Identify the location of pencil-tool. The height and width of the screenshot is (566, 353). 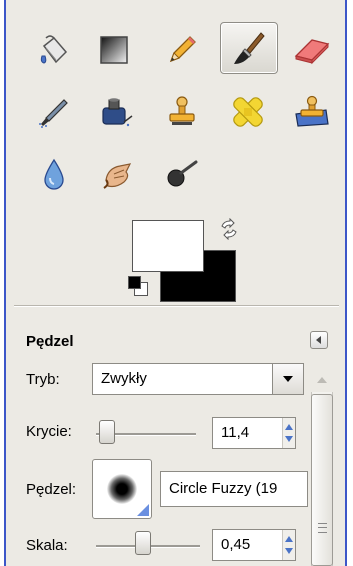
(182, 50).